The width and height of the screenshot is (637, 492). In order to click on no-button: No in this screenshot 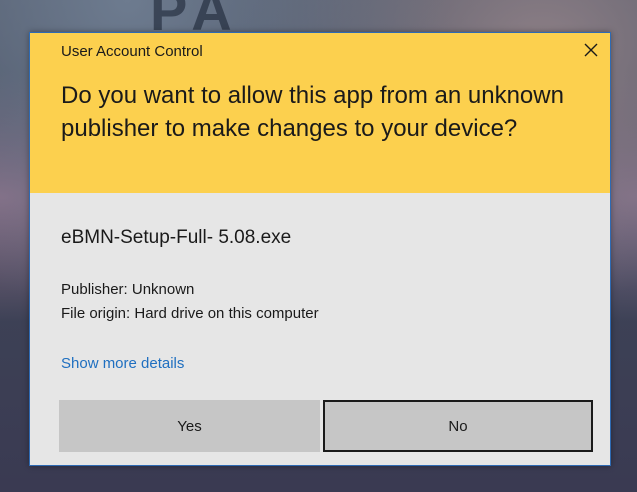, I will do `click(458, 426)`.